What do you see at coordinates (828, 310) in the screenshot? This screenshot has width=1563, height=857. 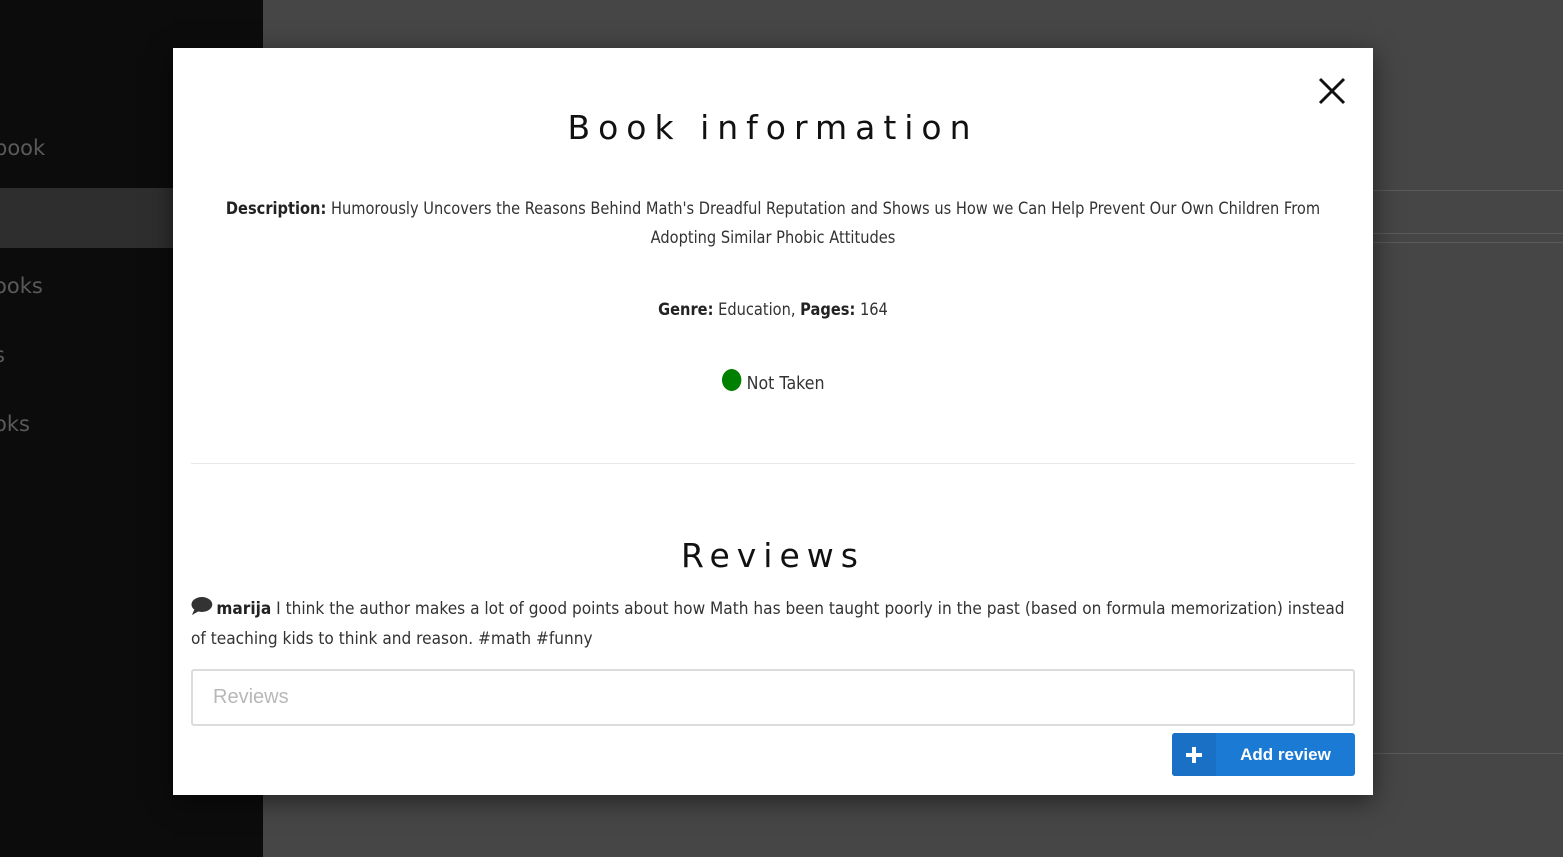 I see `pages-label: Pages:` at bounding box center [828, 310].